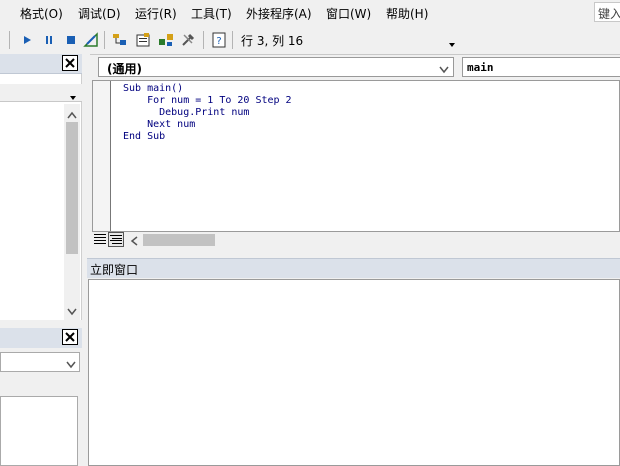 This screenshot has height=466, width=620. I want to click on scroll-left-button, so click(134, 242).